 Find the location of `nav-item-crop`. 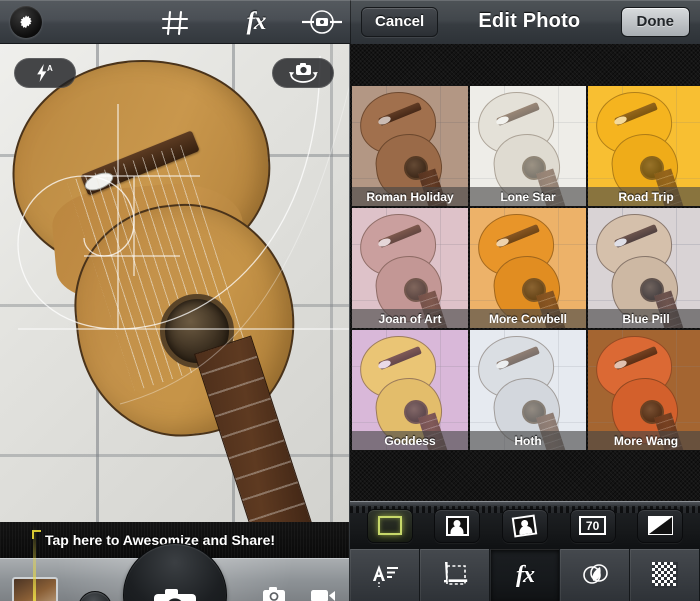

nav-item-crop is located at coordinates (455, 575).